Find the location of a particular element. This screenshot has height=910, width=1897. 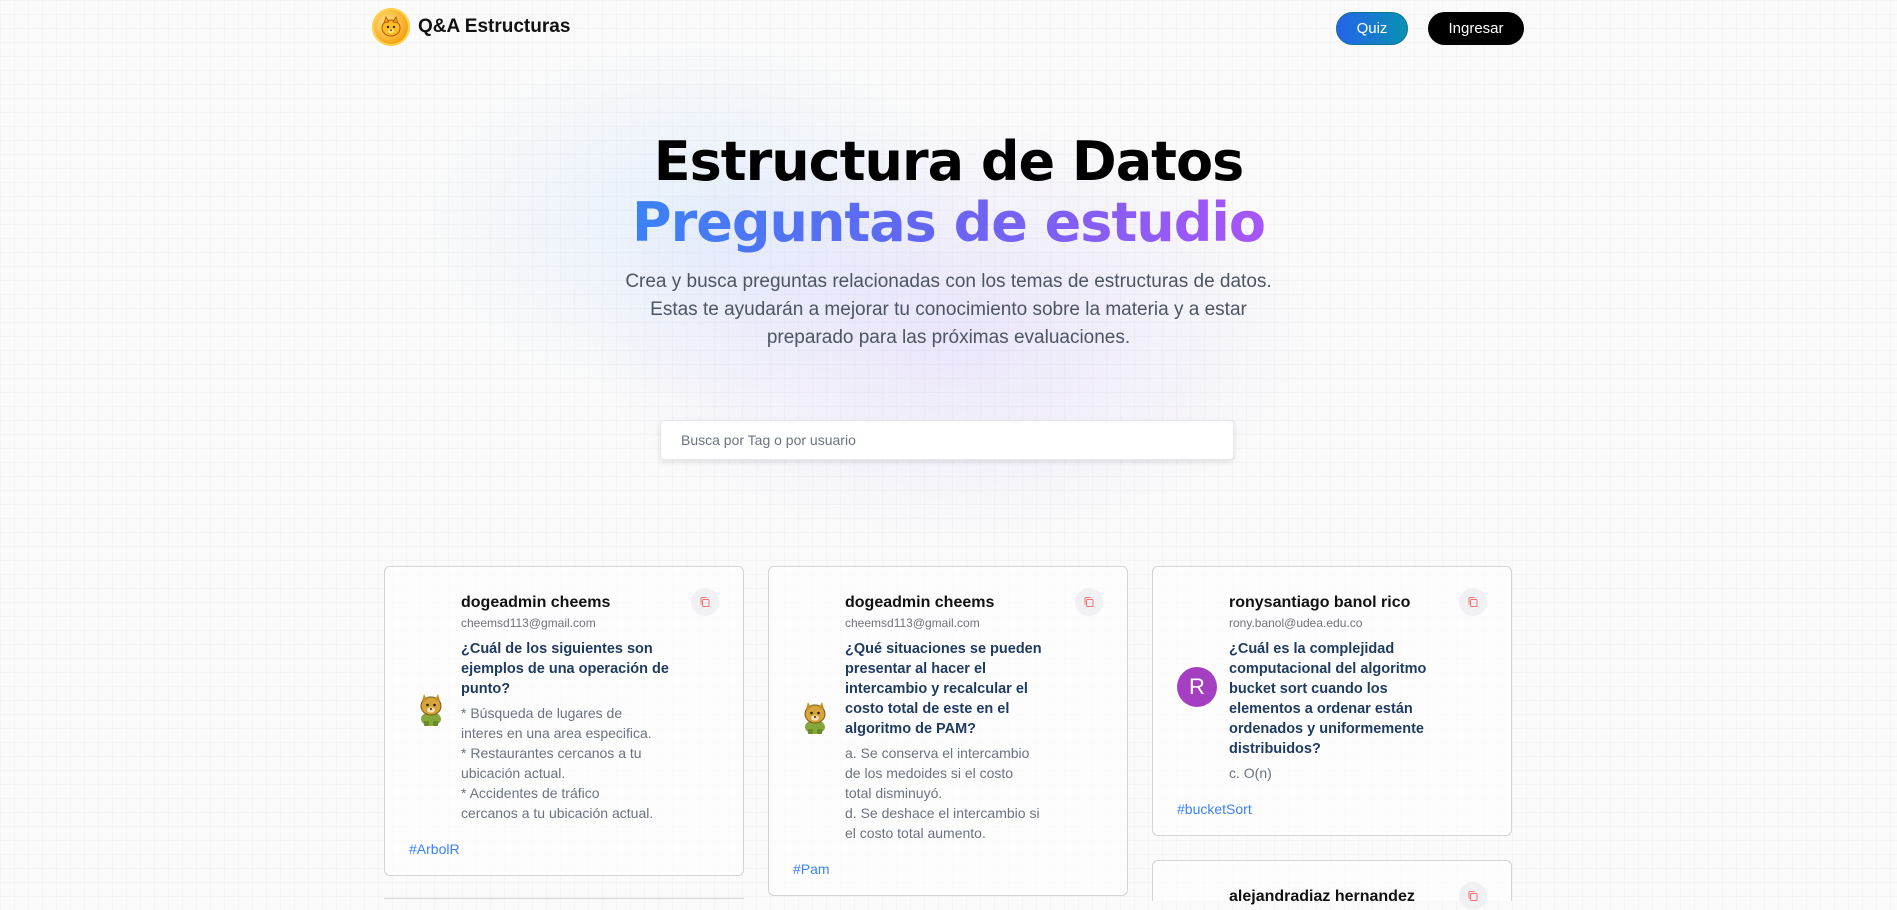

question-card-edge is located at coordinates (564, 900).